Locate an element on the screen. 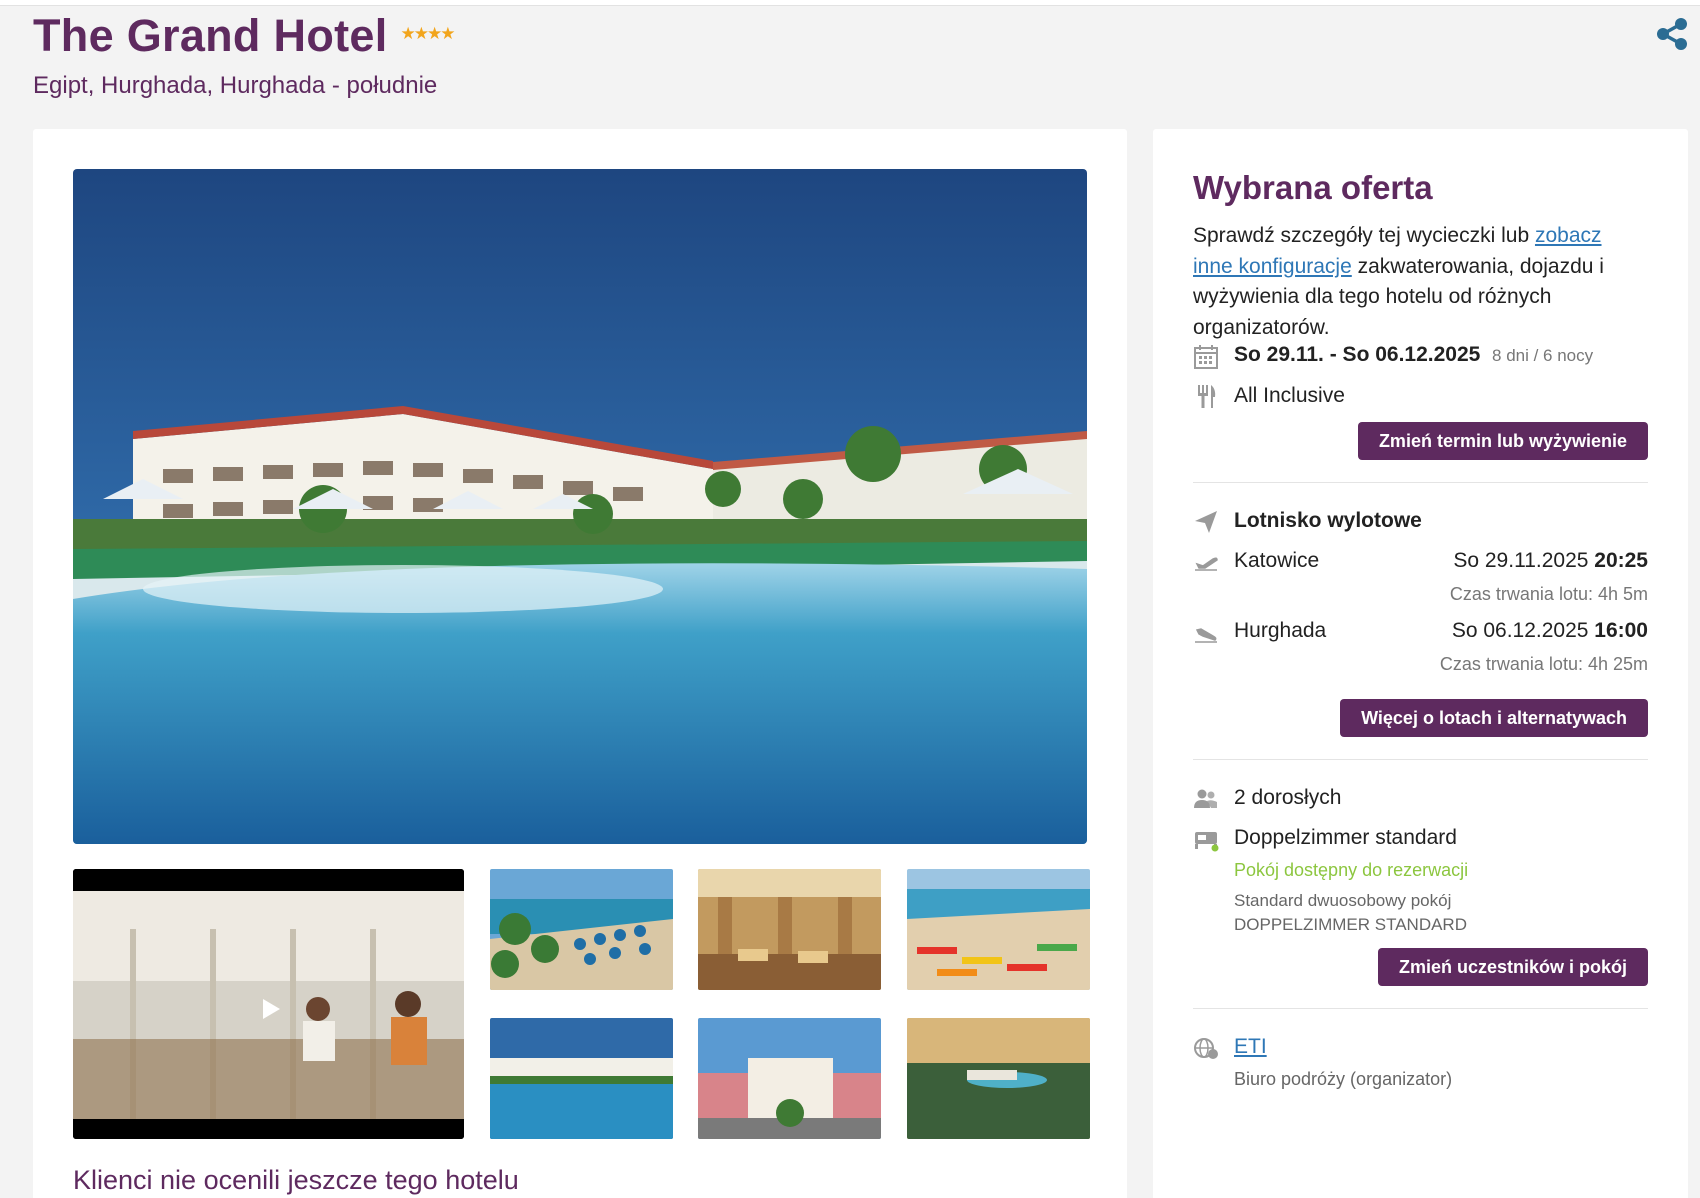 The image size is (1700, 1198). departure-airport-label: Lotnisko wylotowe is located at coordinates (1328, 520).